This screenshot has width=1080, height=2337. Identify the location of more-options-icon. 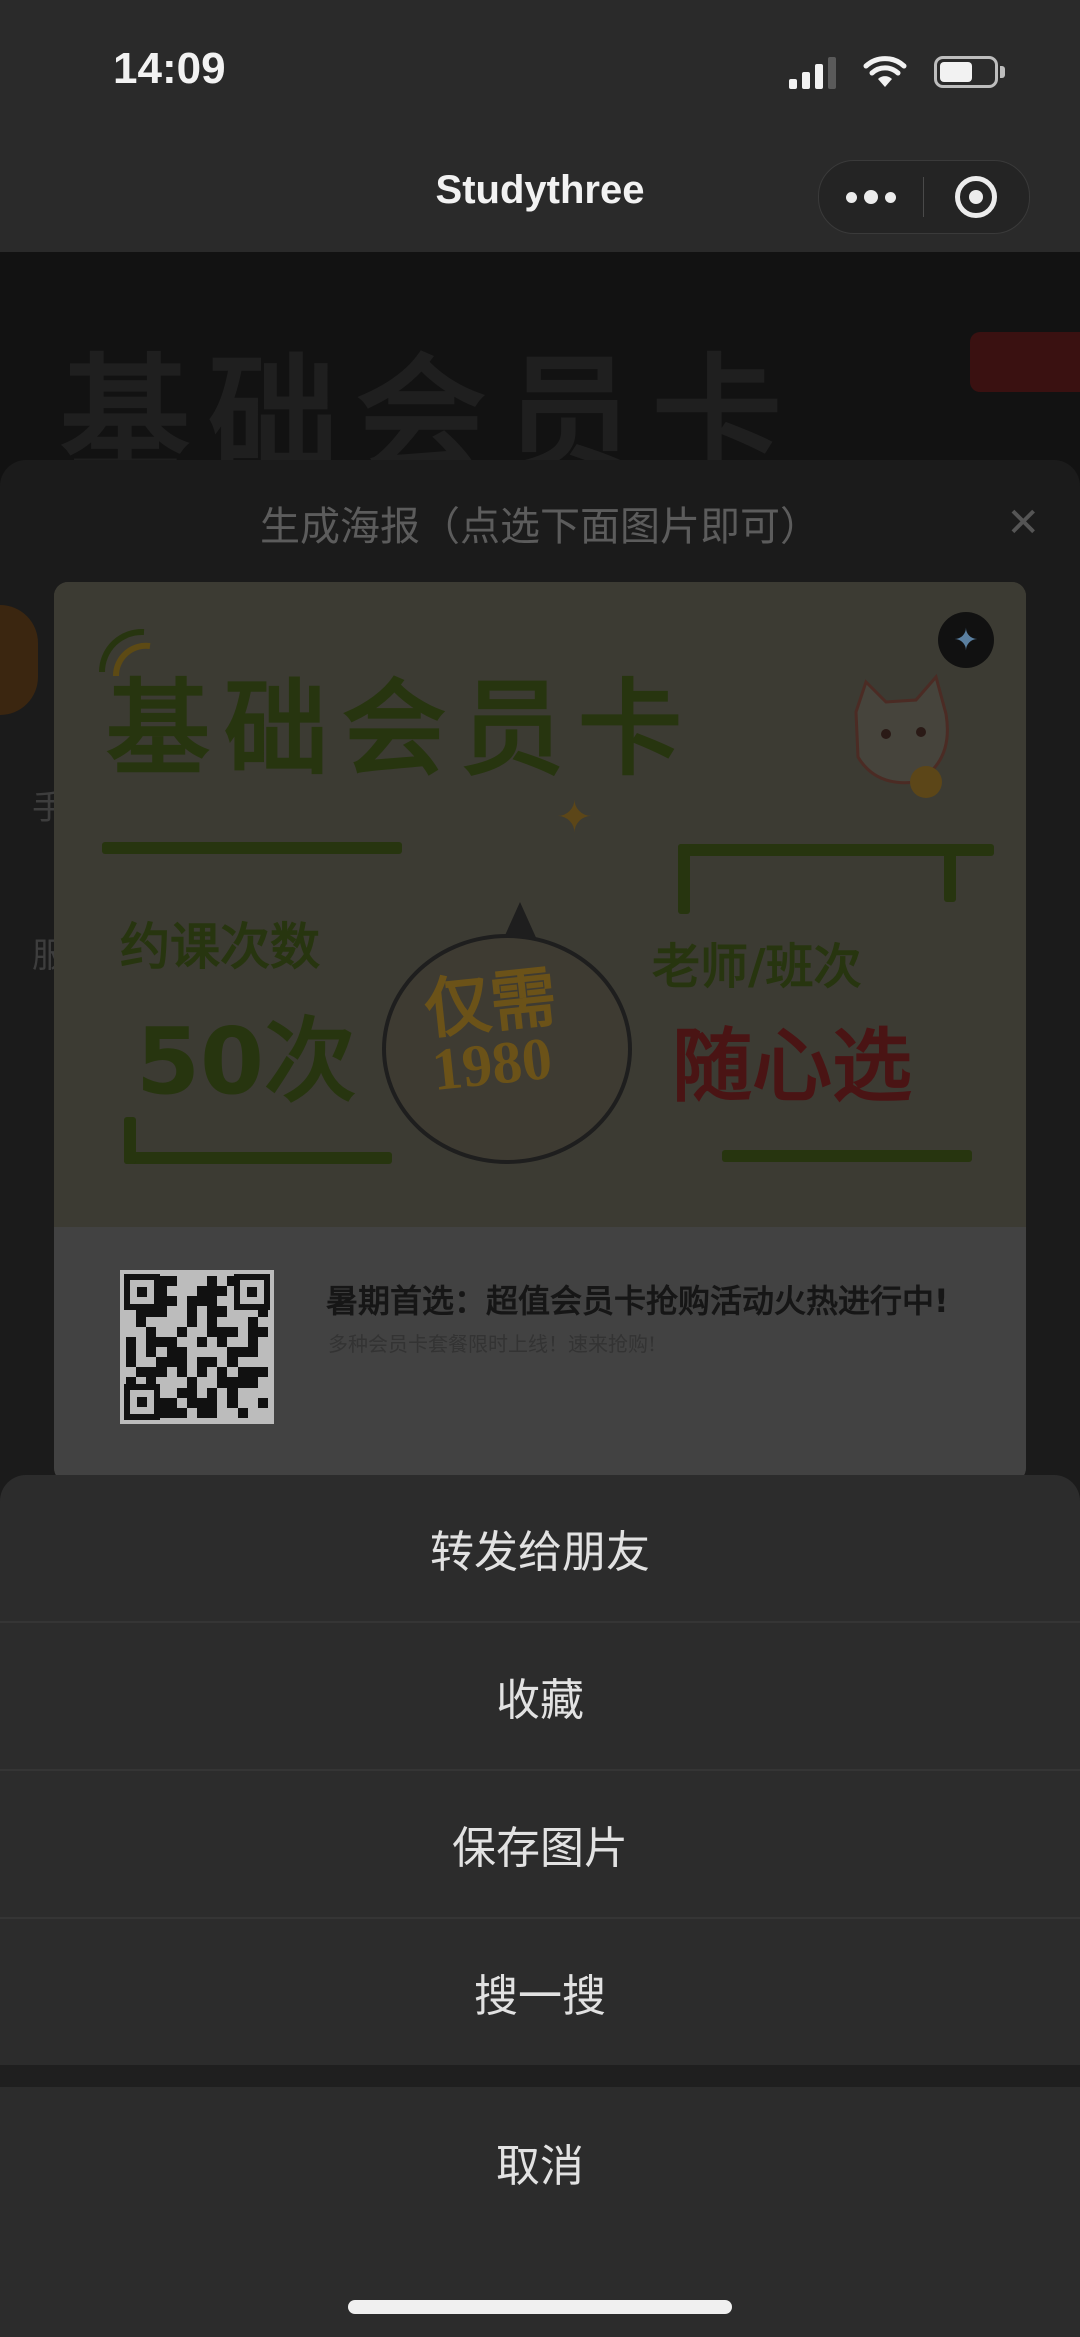
(871, 197).